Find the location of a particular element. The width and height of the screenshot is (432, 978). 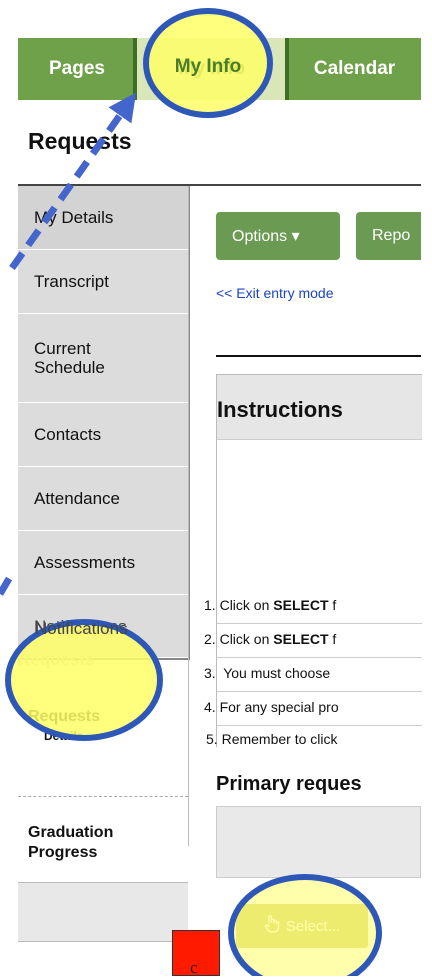

instruction-item-3: 3. You must choose is located at coordinates (267, 673).